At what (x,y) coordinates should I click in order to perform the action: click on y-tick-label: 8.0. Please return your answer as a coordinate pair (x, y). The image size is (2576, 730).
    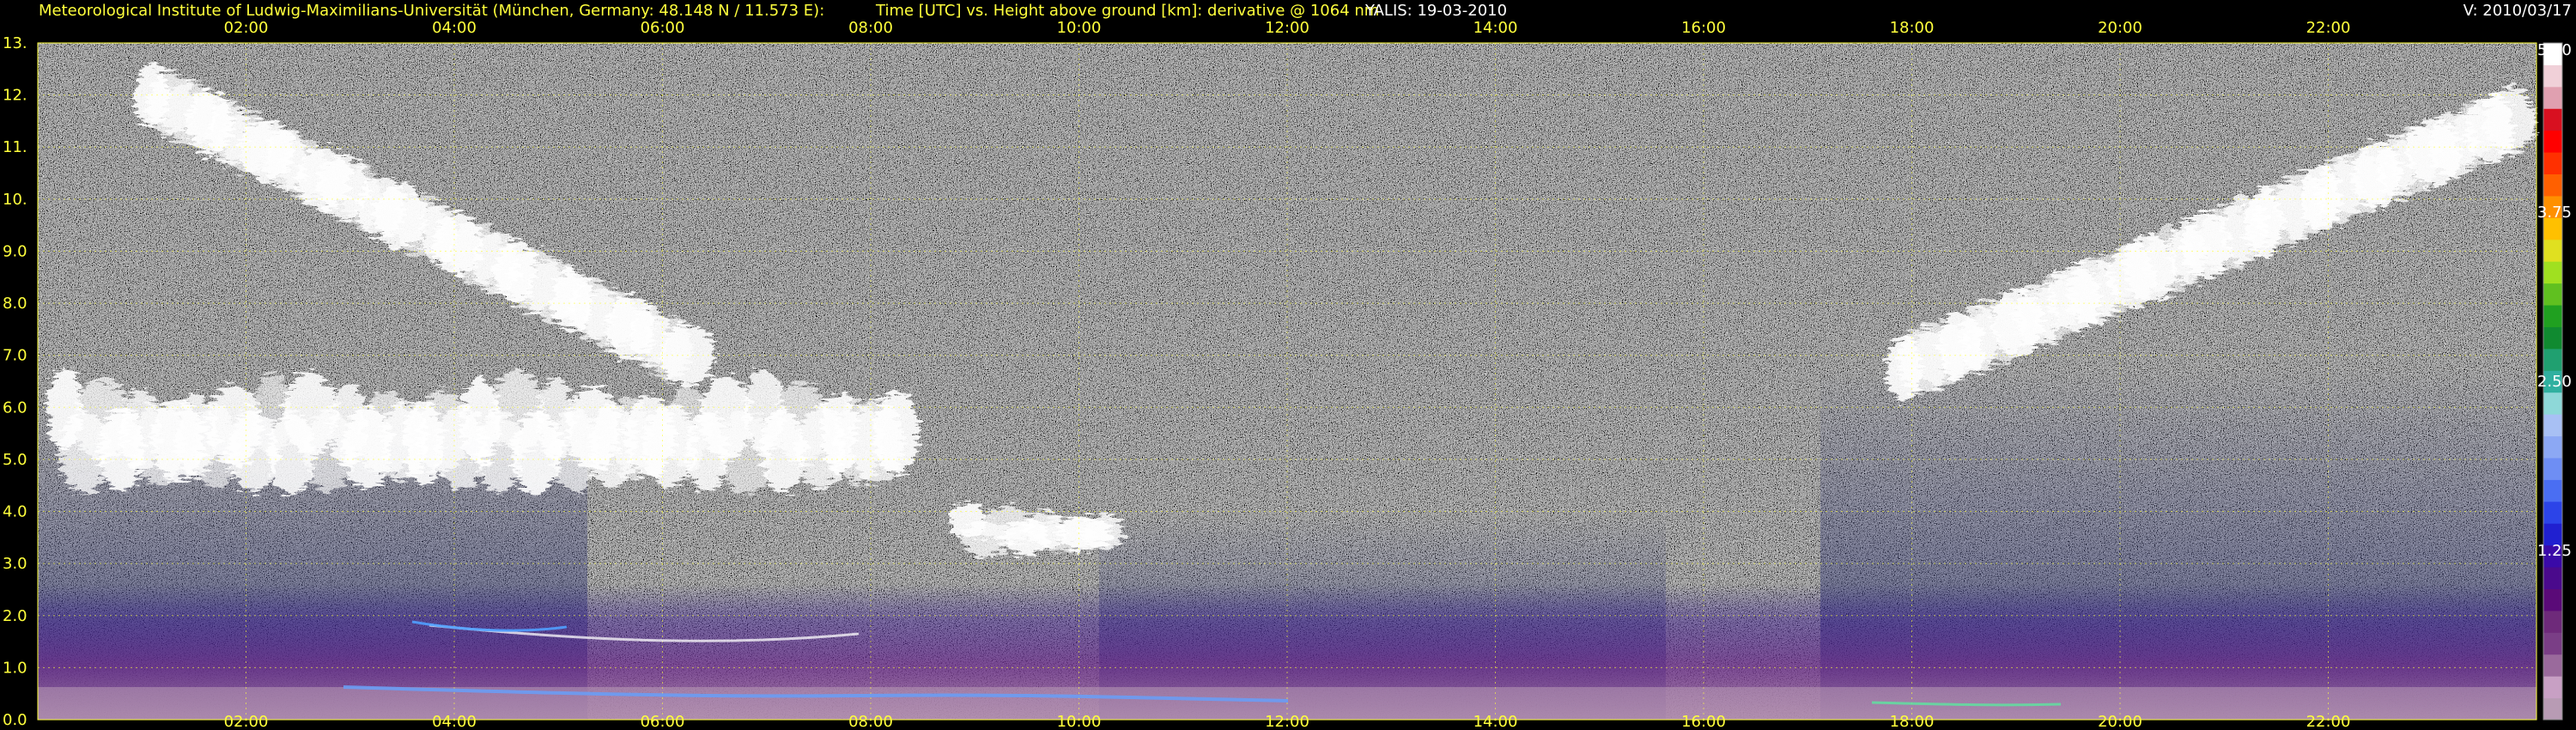
    Looking at the image, I should click on (15, 304).